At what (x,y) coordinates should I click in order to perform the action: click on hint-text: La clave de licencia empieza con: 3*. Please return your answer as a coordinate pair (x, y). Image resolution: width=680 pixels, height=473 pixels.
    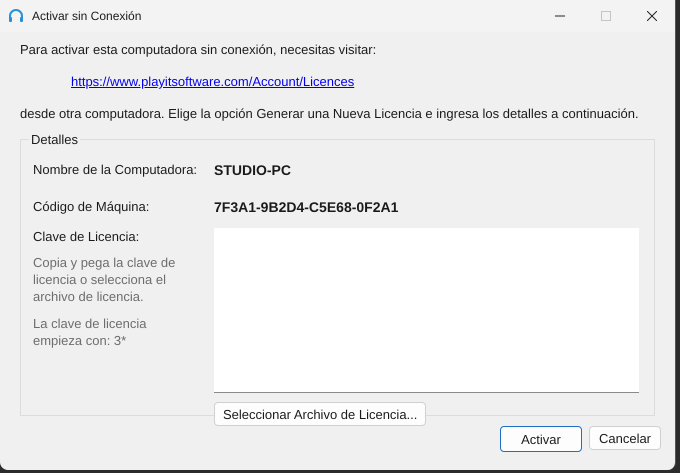
    Looking at the image, I should click on (90, 332).